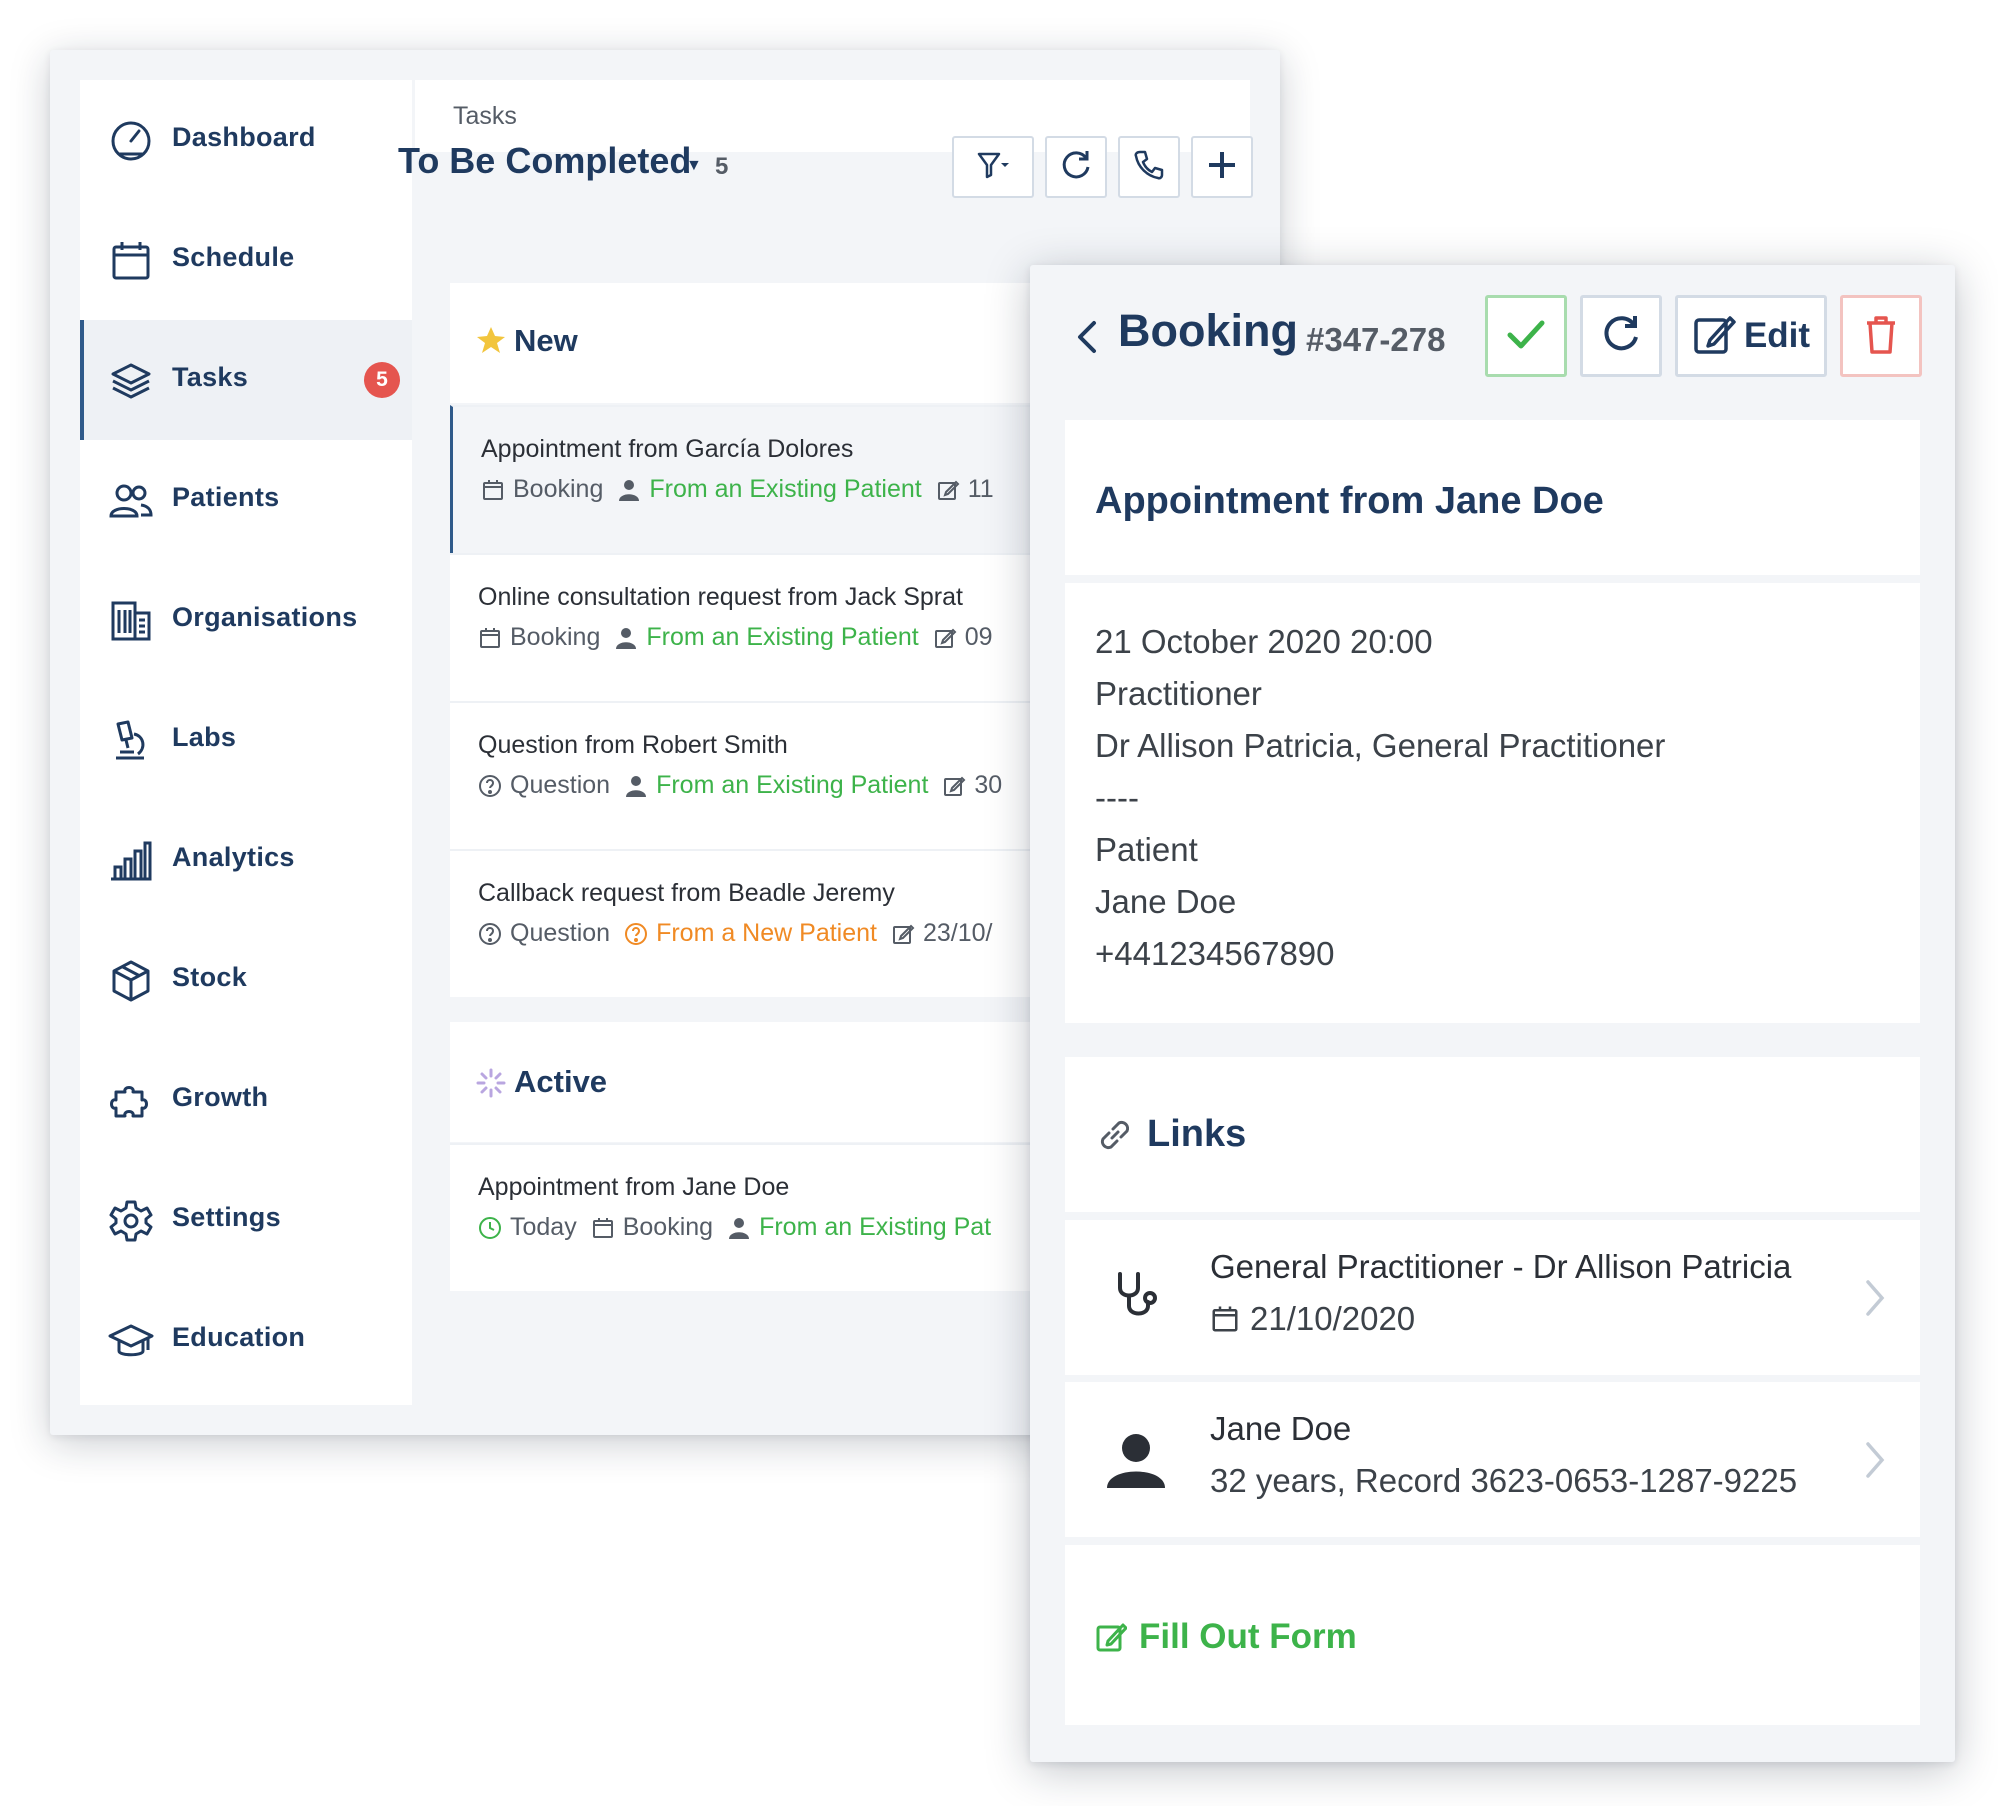 This screenshot has height=1806, width=1998. Describe the element at coordinates (722, 166) in the screenshot. I see `task-count: 5` at that location.